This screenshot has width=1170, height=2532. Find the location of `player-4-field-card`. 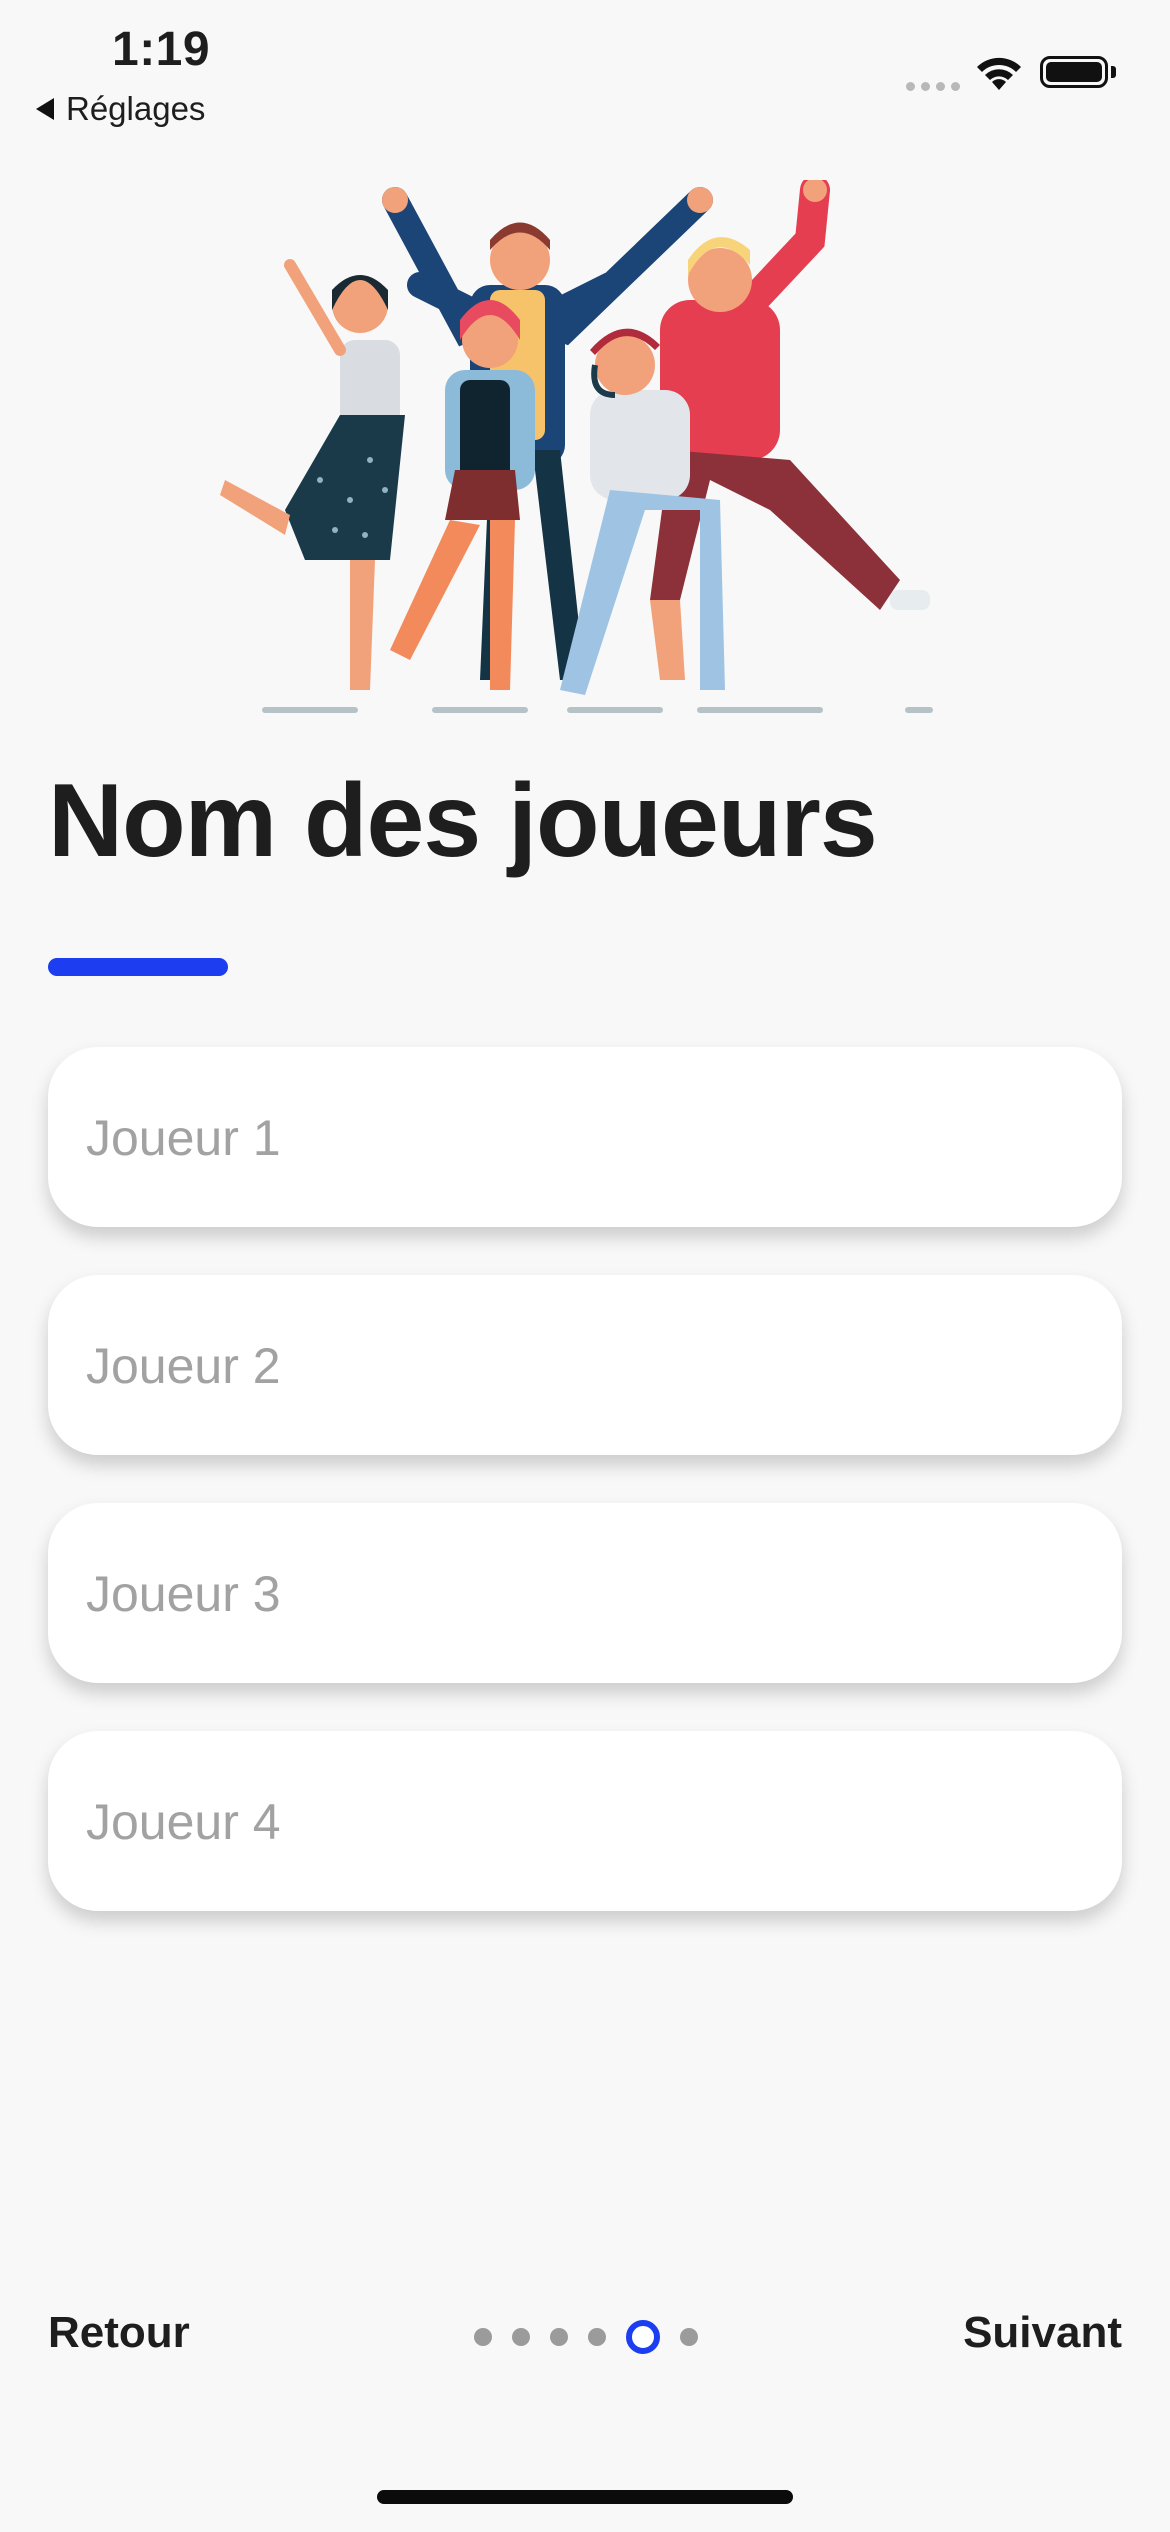

player-4-field-card is located at coordinates (587, 1822).